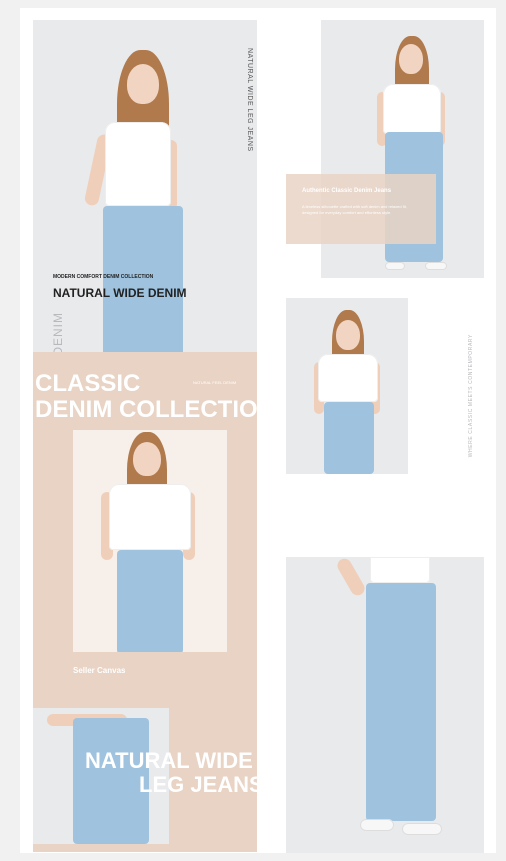 The width and height of the screenshot is (506, 861). Describe the element at coordinates (471, 396) in the screenshot. I see `right-side-vertical: WHERE CLASSIC MEETS CONTEMPORARY` at that location.